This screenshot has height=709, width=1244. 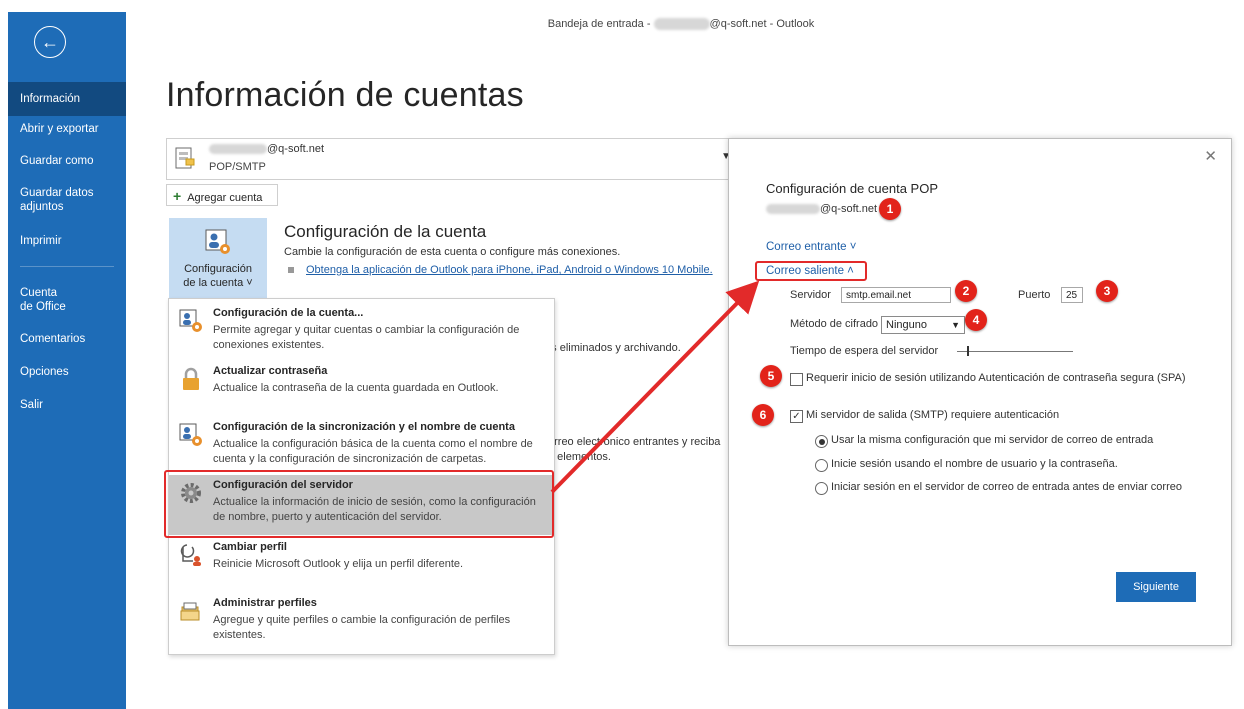 I want to click on step-badge: 1, so click(x=890, y=209).